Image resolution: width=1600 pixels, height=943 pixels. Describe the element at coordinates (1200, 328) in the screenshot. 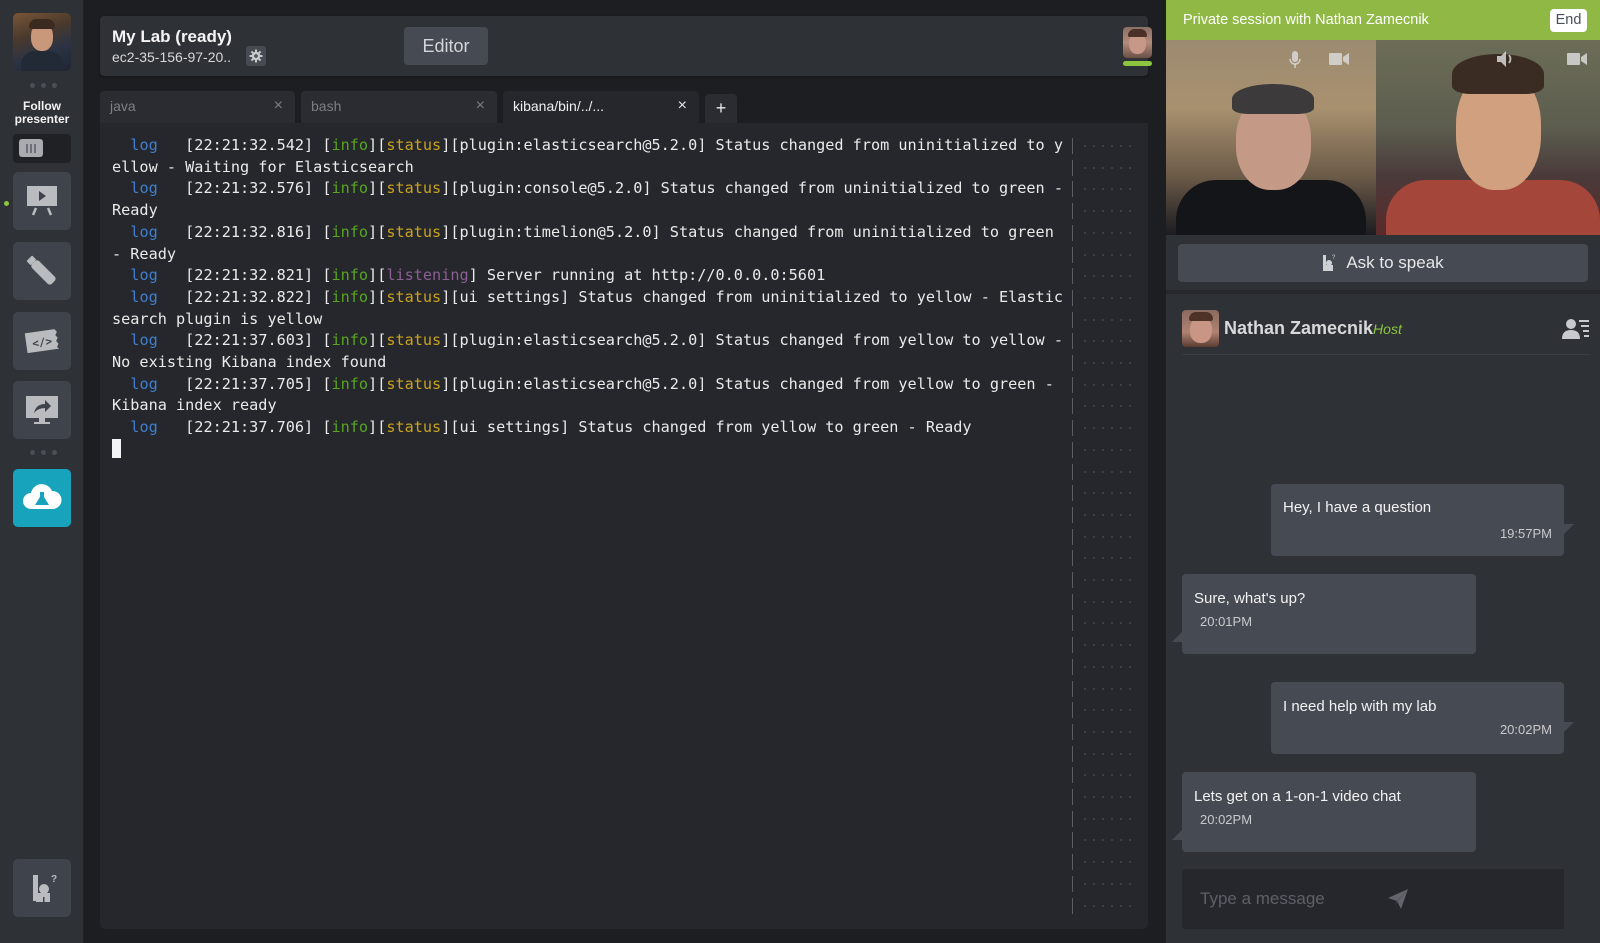

I see `host-avatar` at that location.